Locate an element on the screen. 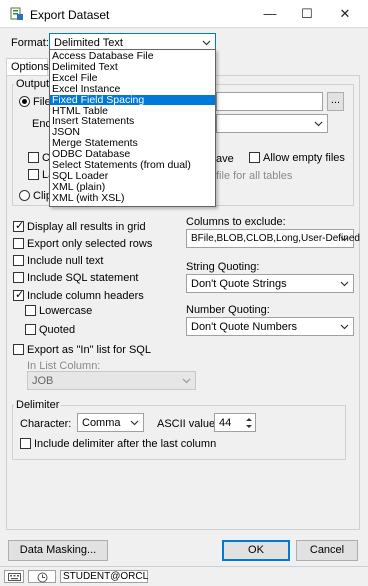  lowercase-label: Lowercase is located at coordinates (66, 311).